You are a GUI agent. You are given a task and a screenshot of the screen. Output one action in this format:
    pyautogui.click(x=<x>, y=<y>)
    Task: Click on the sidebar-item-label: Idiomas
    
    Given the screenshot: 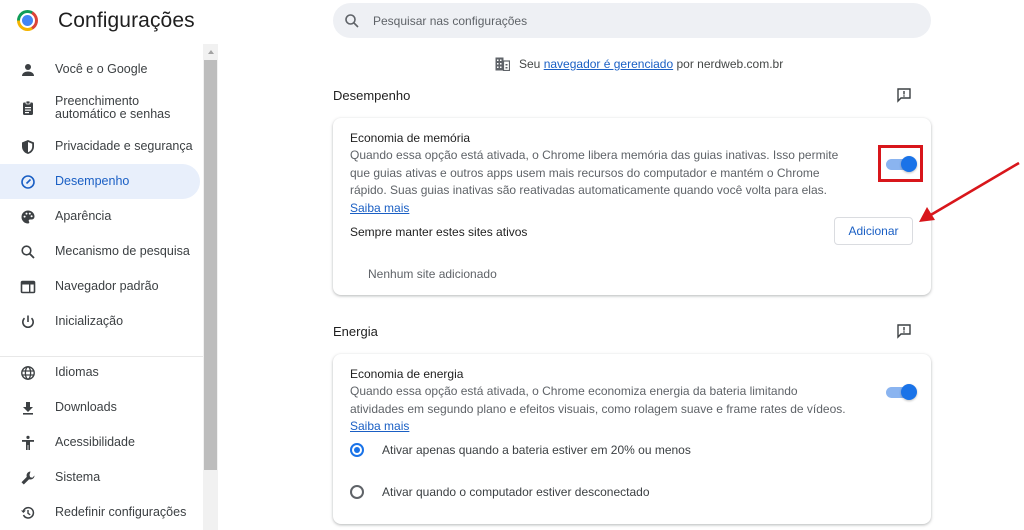 What is the action you would take?
    pyautogui.click(x=77, y=372)
    